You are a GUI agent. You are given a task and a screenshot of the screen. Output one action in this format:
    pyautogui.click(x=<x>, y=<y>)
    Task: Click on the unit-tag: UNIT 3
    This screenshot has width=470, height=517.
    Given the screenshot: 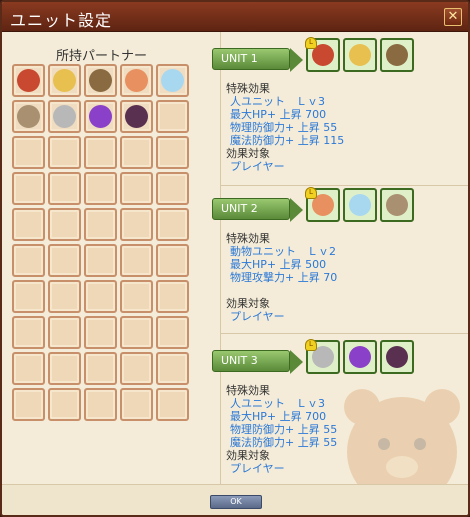 What is the action you would take?
    pyautogui.click(x=251, y=361)
    